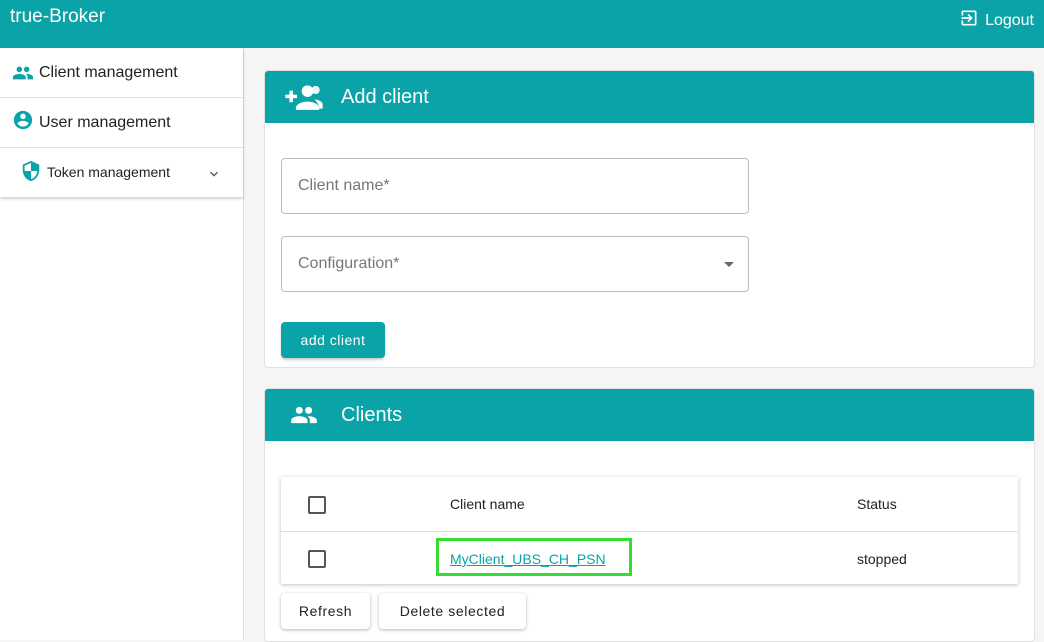  What do you see at coordinates (882, 559) in the screenshot?
I see `client-status: stopped` at bounding box center [882, 559].